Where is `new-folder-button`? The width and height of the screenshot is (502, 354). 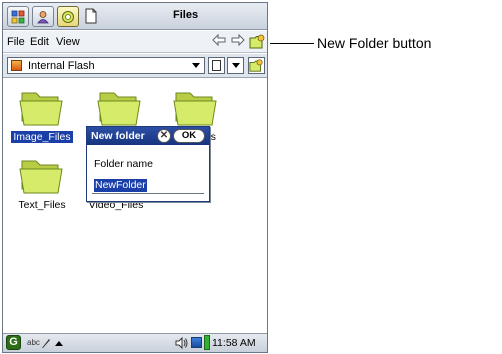 new-folder-button is located at coordinates (257, 41).